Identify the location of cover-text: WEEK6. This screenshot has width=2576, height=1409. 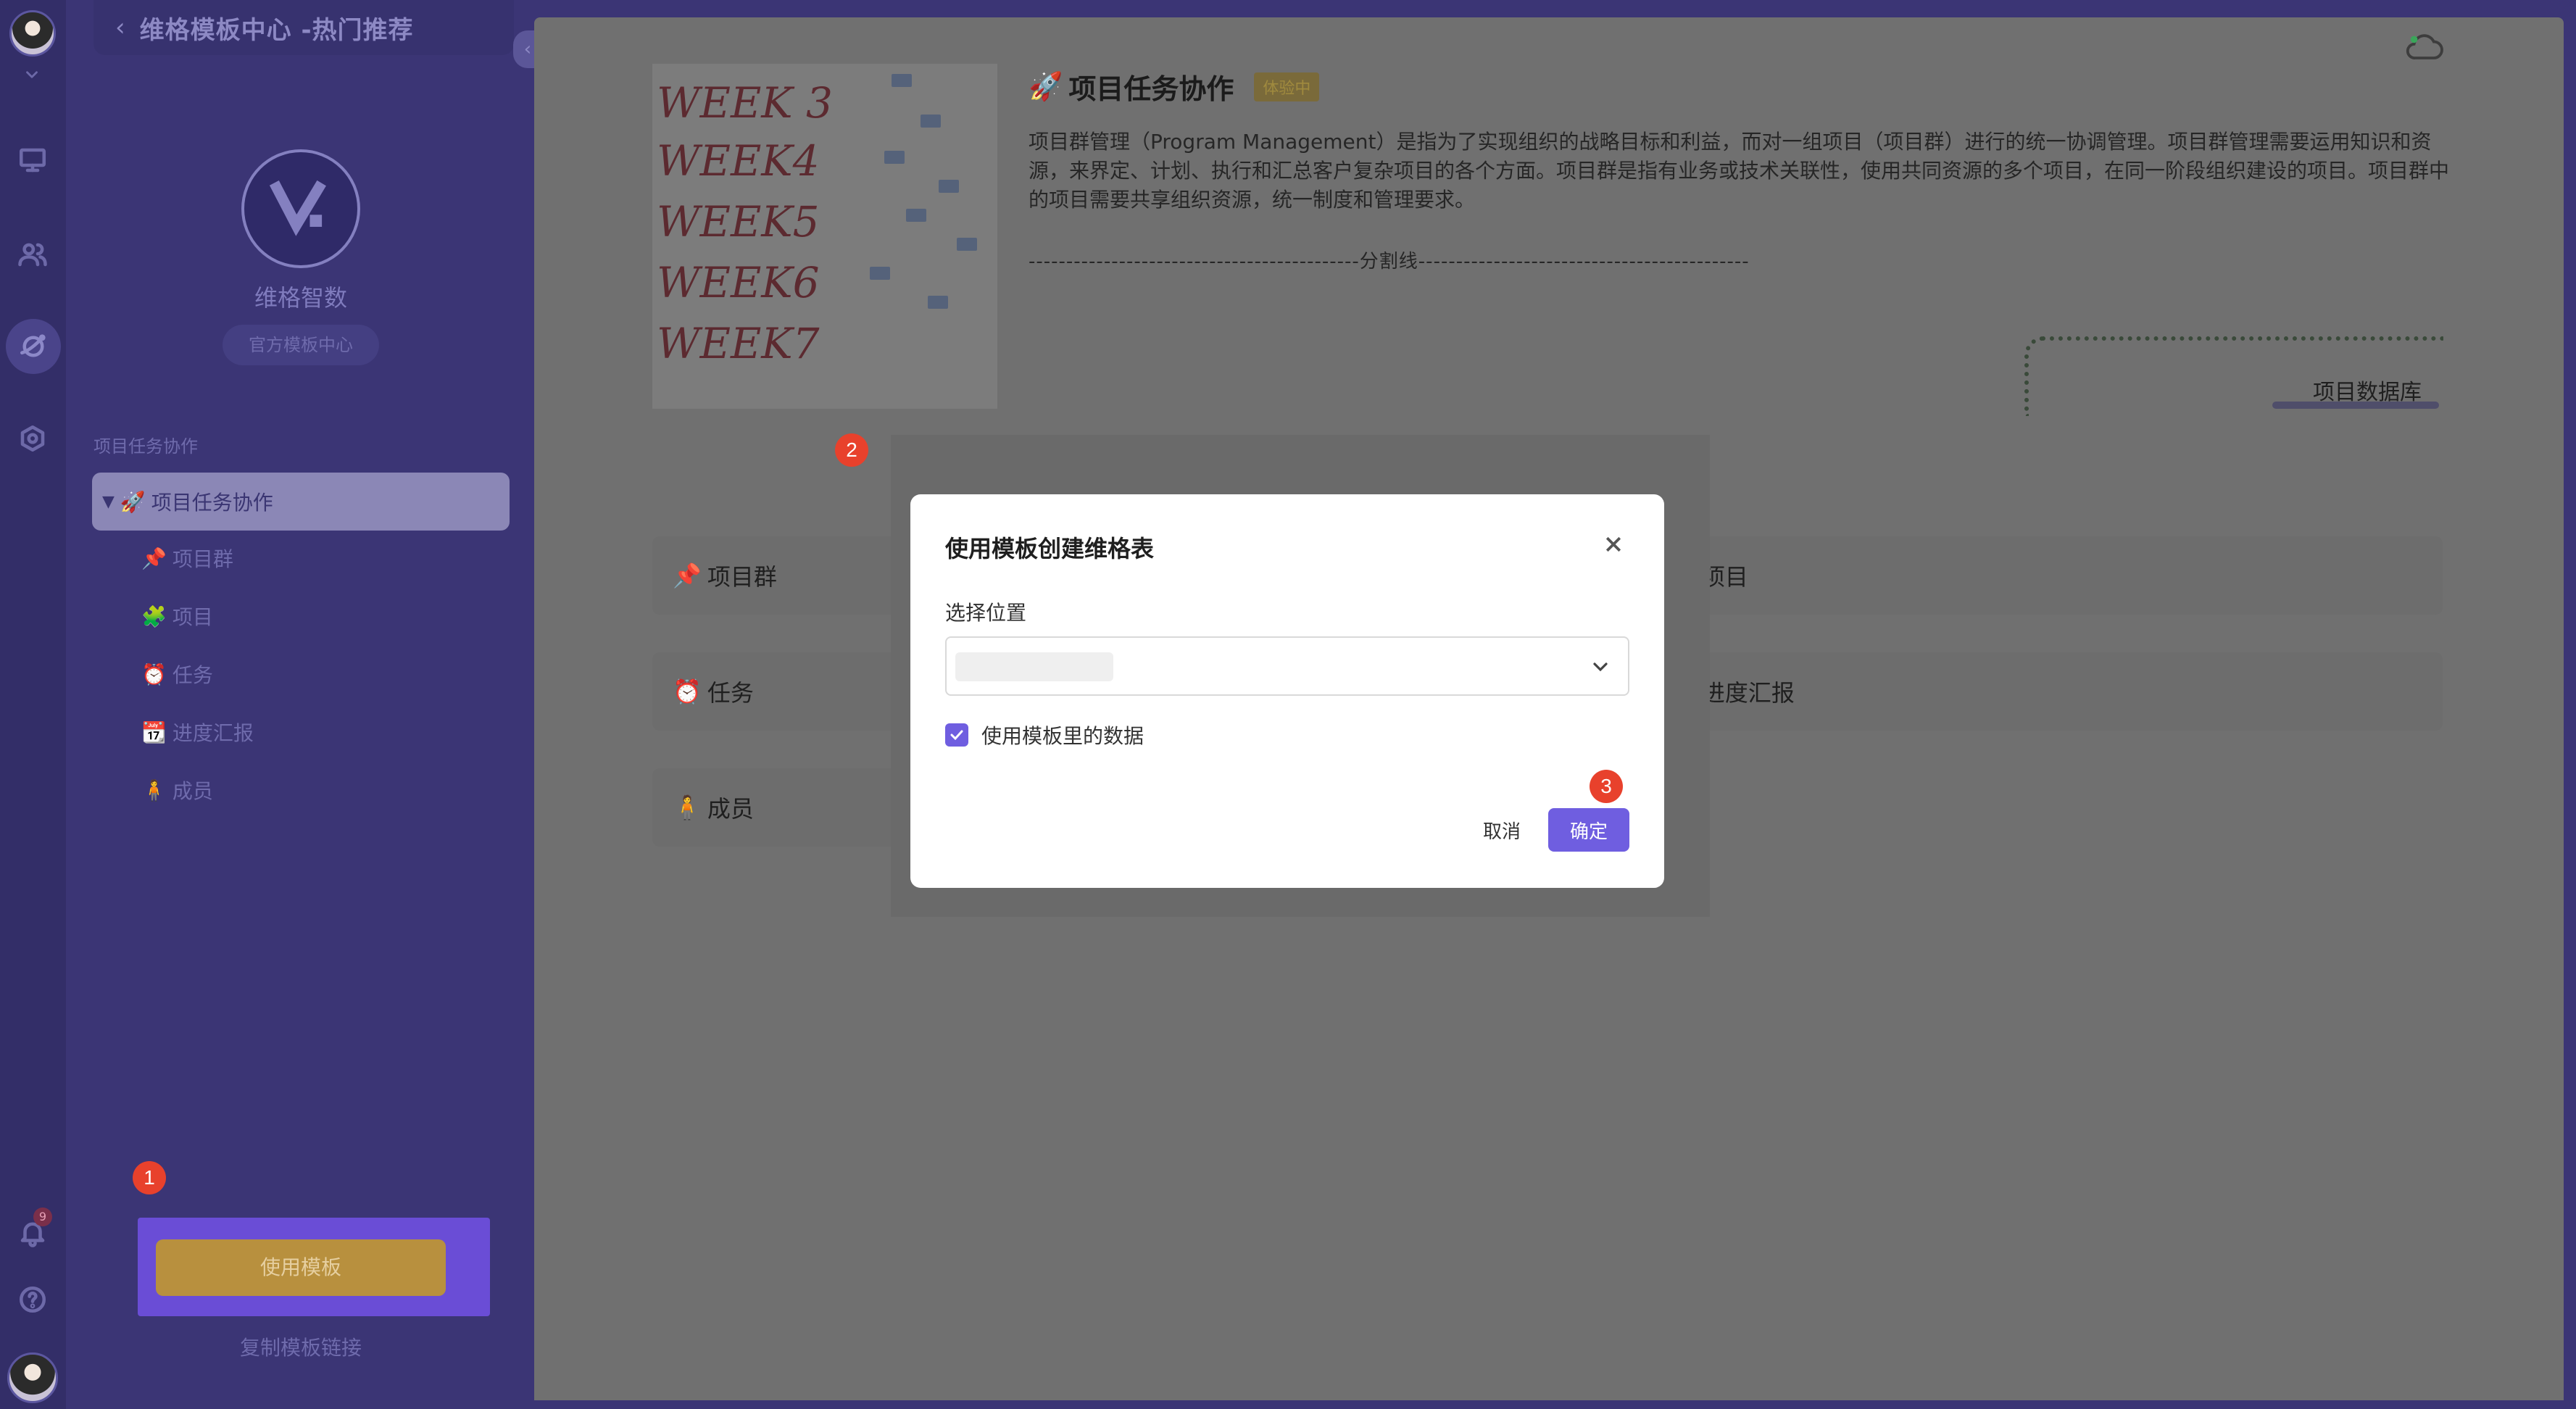
(738, 282).